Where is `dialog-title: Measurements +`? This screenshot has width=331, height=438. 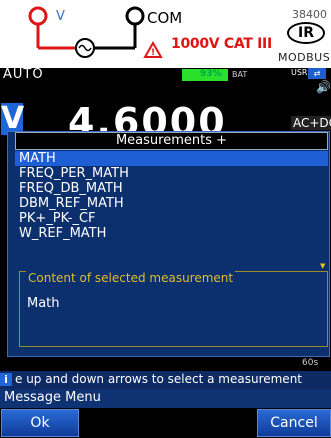 dialog-title: Measurements + is located at coordinates (171, 141).